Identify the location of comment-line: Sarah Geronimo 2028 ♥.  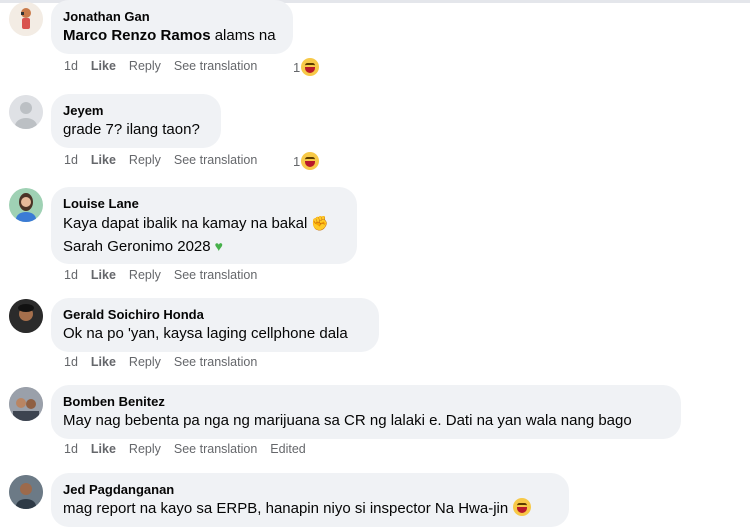
(204, 246).